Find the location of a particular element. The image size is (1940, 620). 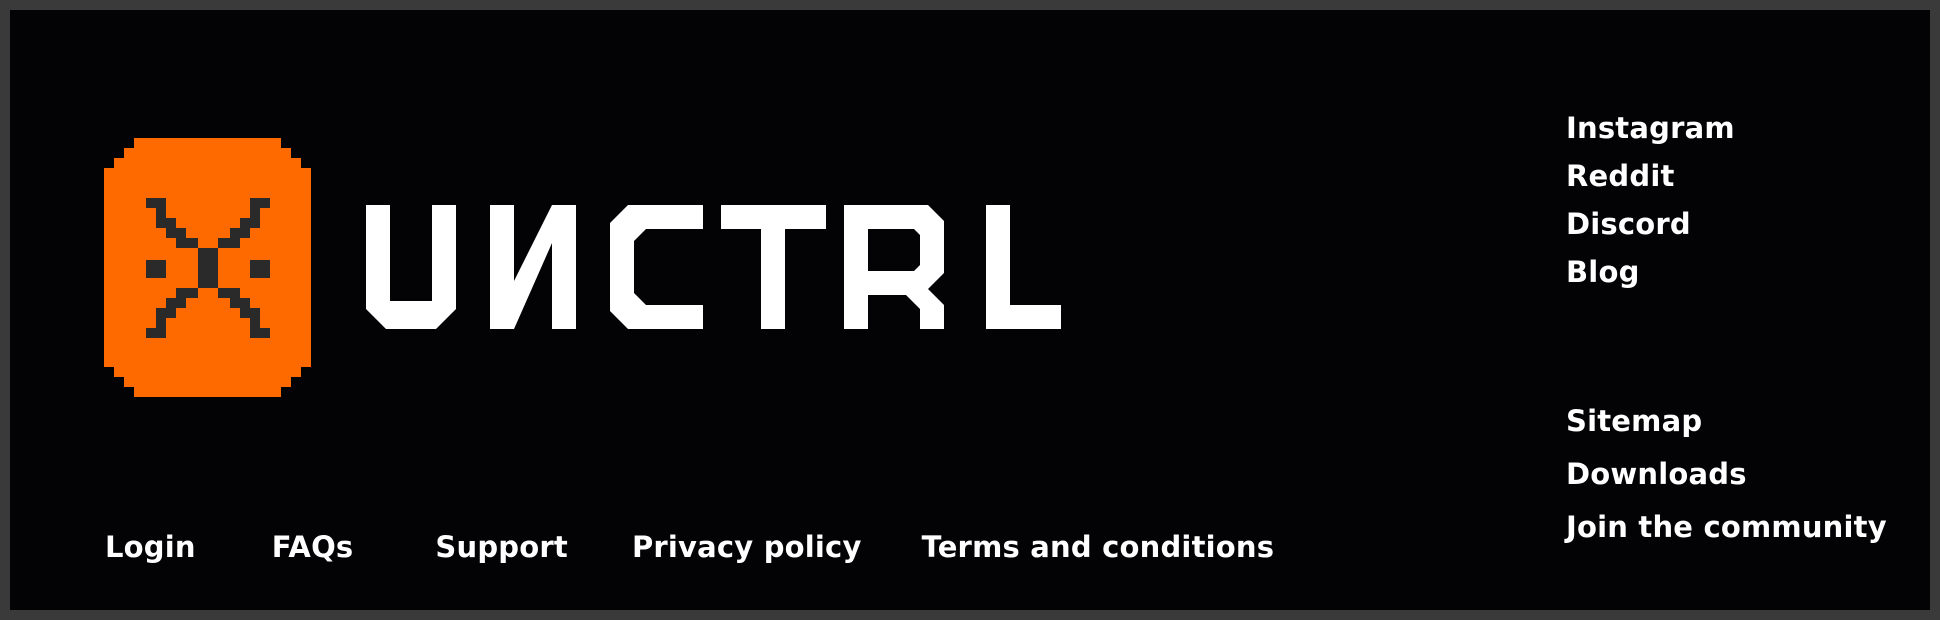

extra-links: Sitemap Downloads Join the community is located at coordinates (1726, 486).